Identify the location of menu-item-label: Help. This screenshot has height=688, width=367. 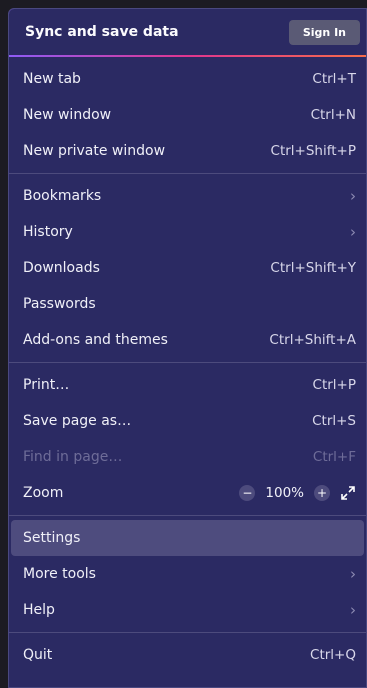
(39, 610).